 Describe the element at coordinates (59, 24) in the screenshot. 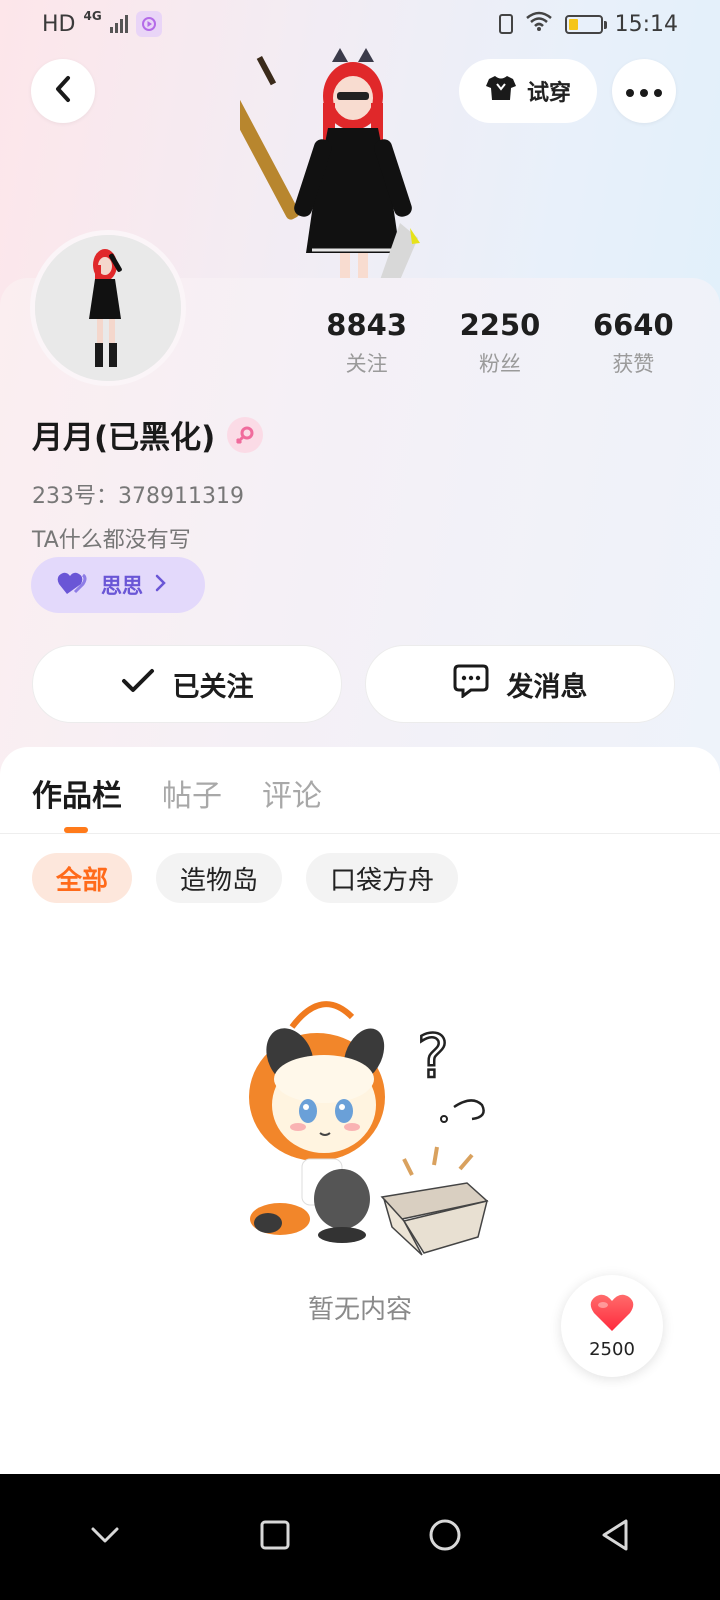

I see `hd-indicator: HD` at that location.